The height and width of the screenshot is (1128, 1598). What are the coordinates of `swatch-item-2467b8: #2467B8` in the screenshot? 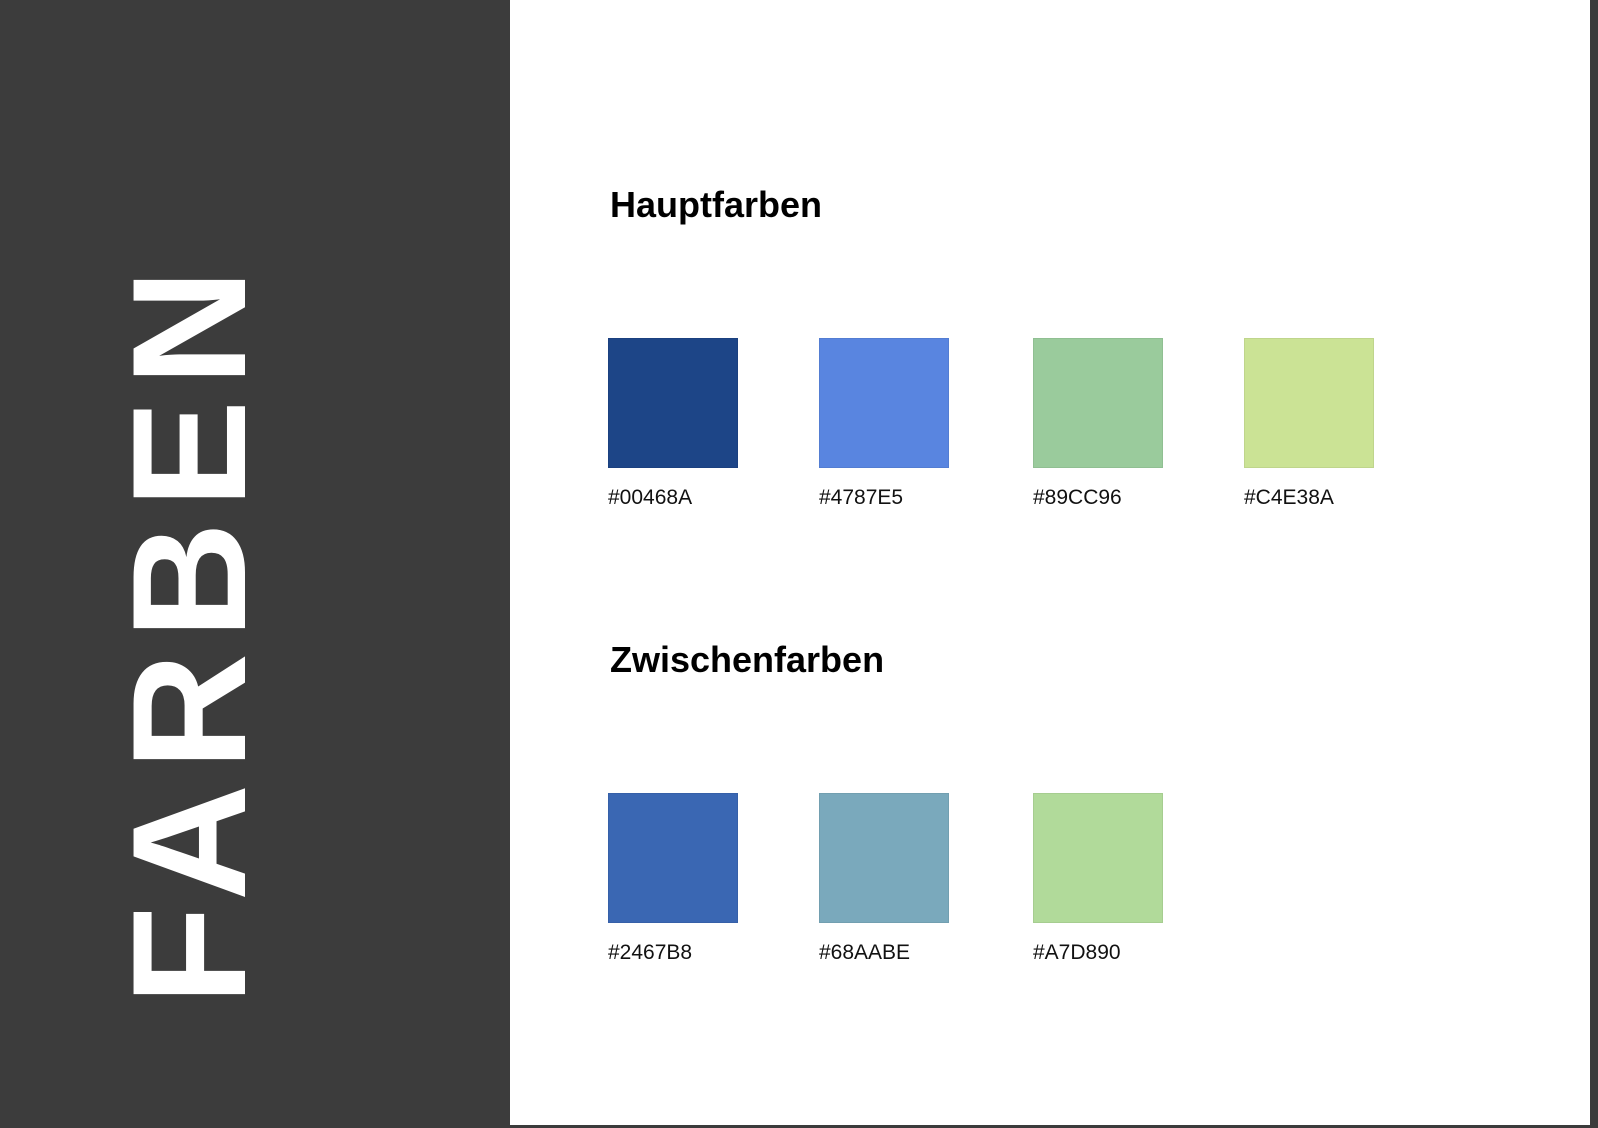 It's located at (673, 879).